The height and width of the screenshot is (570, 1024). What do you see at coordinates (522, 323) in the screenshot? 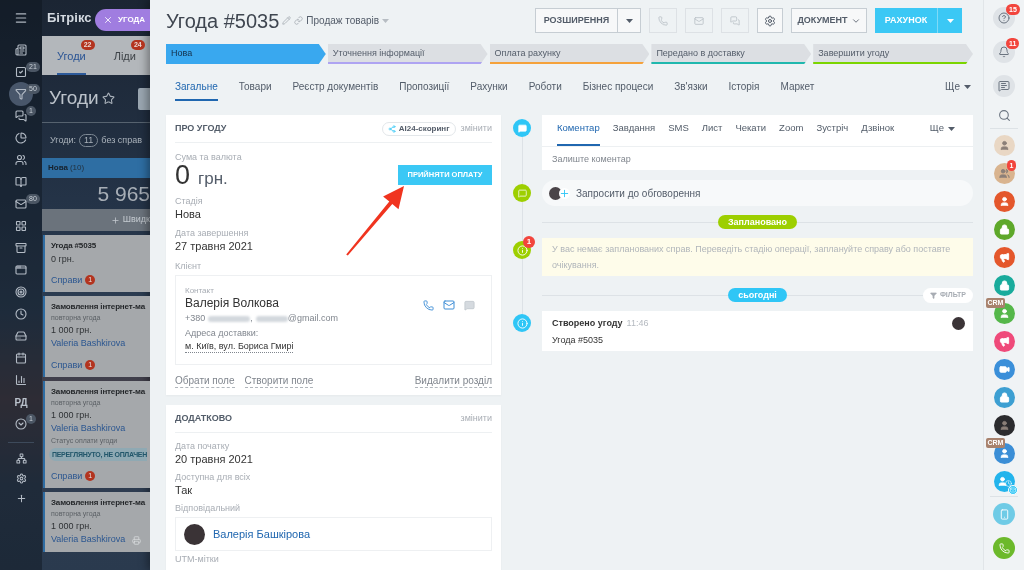
I see `info-icon` at bounding box center [522, 323].